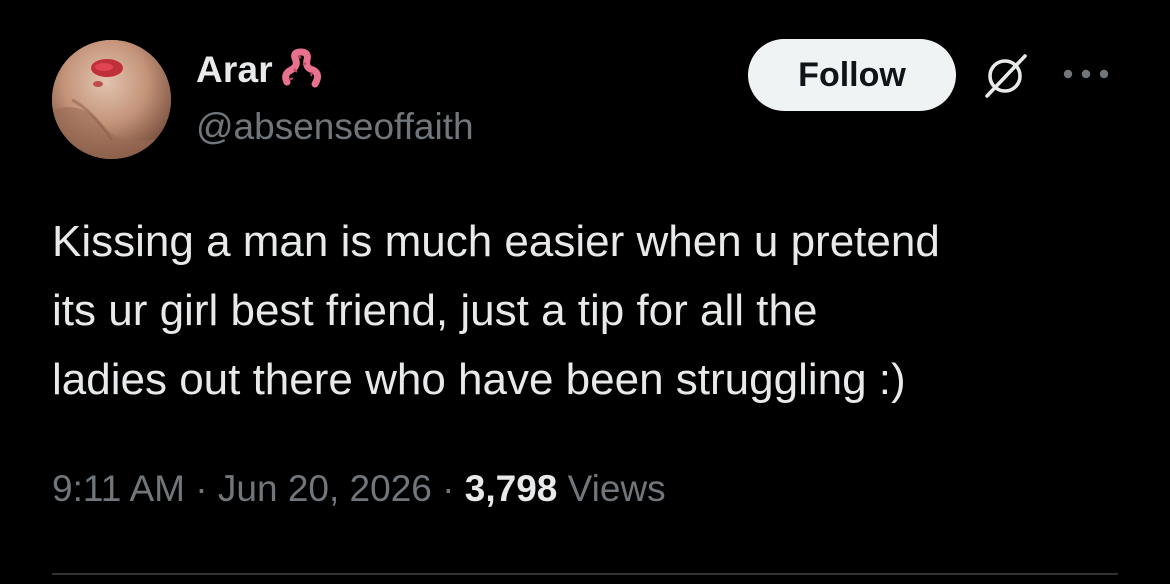 This screenshot has width=1170, height=584. I want to click on tweet-date: Jun 20, 2026, so click(325, 488).